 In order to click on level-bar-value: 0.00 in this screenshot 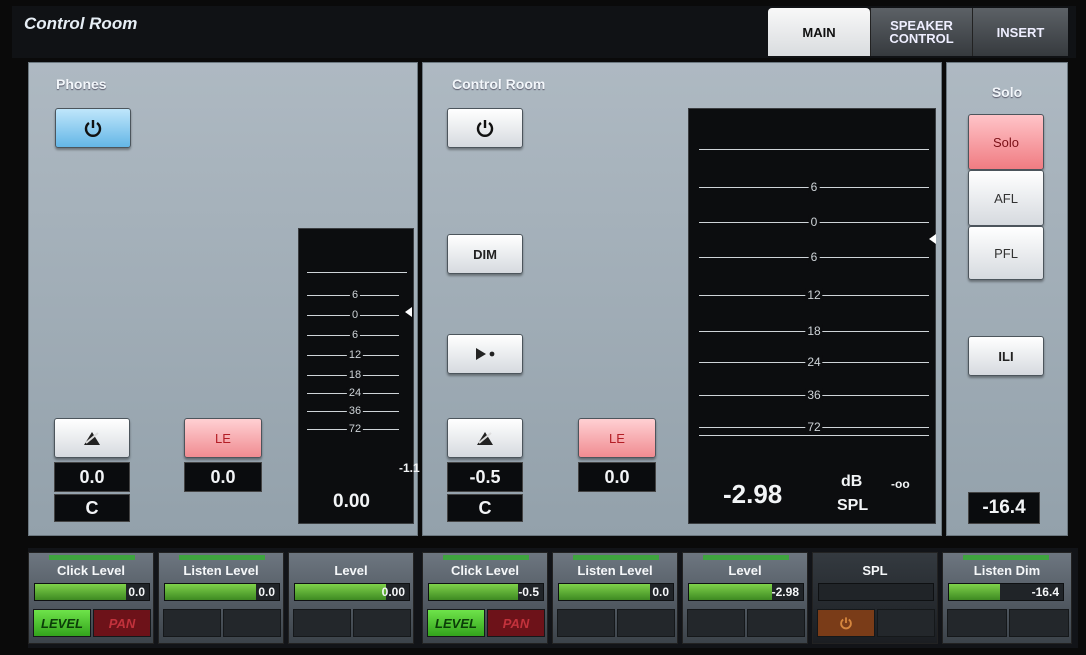, I will do `click(393, 592)`.